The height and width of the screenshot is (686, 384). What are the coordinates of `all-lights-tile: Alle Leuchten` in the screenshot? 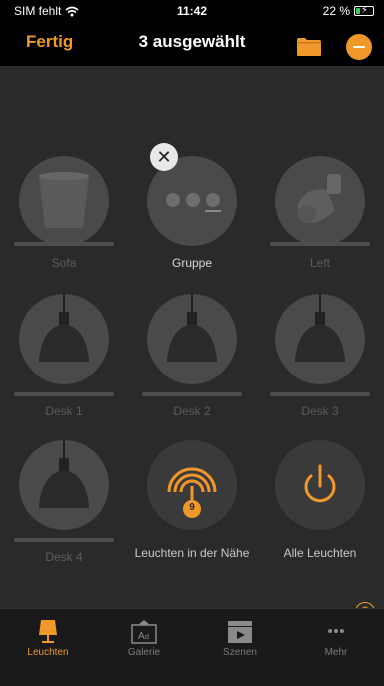 It's located at (320, 515).